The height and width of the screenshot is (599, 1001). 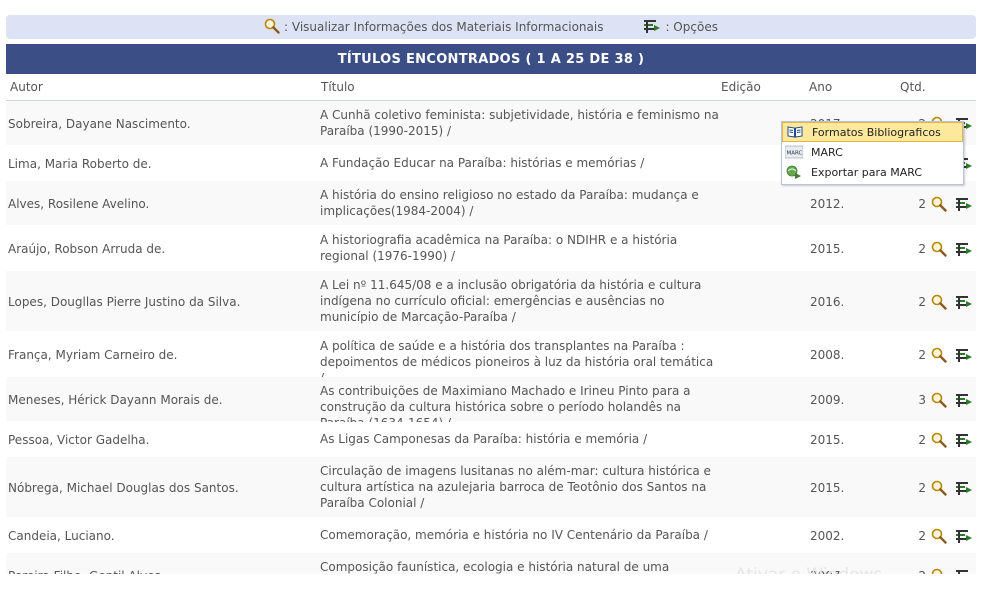 I want to click on col-edicao: Edição, so click(x=741, y=87).